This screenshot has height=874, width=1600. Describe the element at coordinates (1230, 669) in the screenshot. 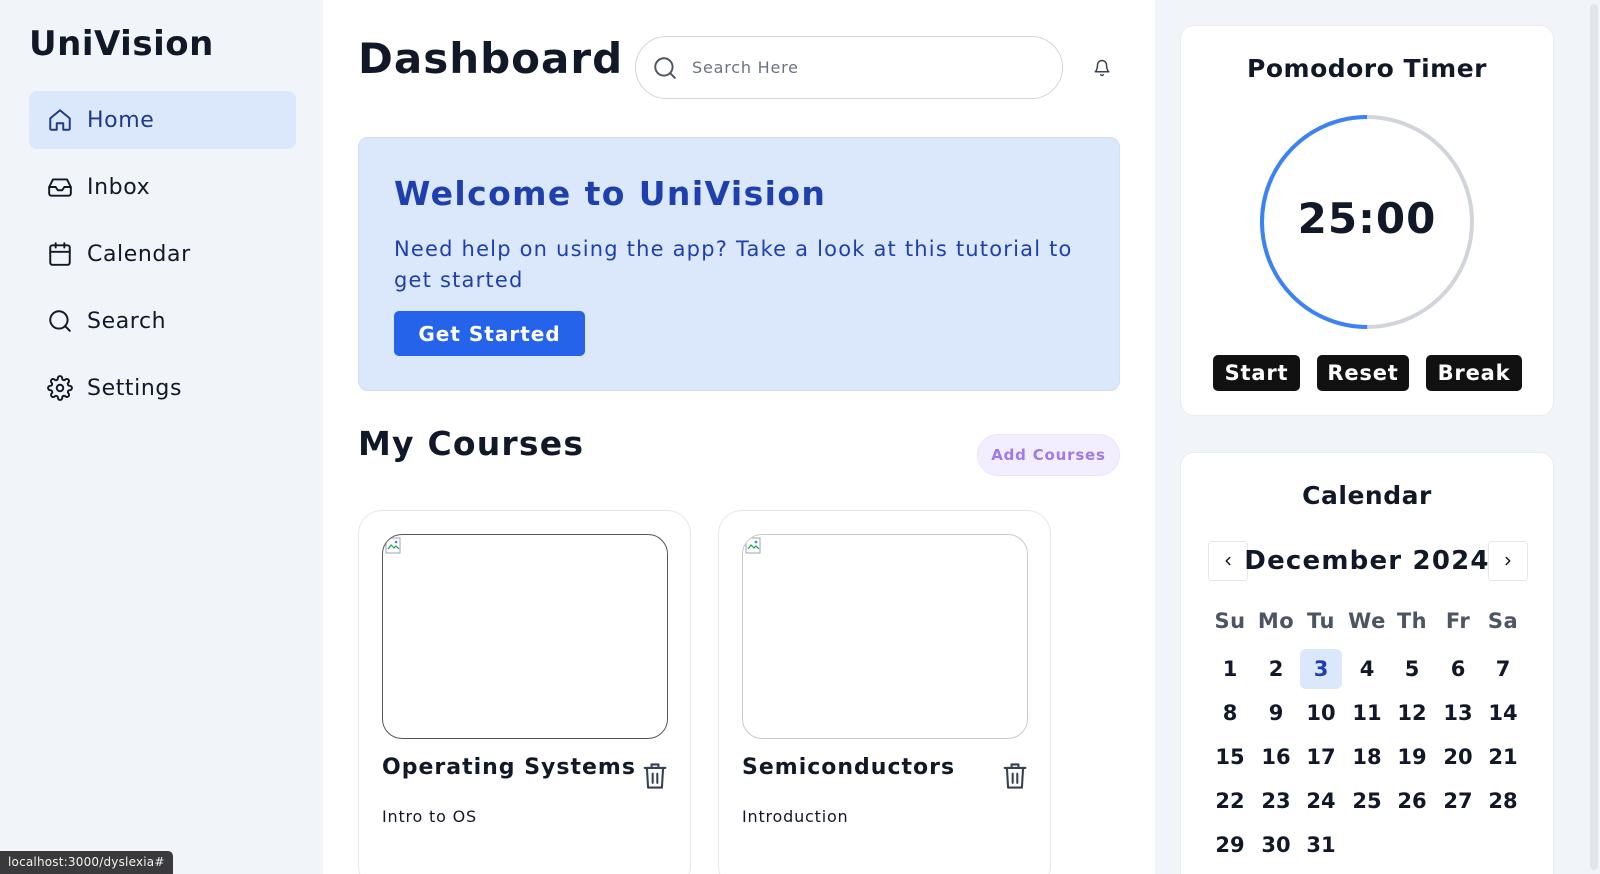

I see `calendar-day: 1` at that location.